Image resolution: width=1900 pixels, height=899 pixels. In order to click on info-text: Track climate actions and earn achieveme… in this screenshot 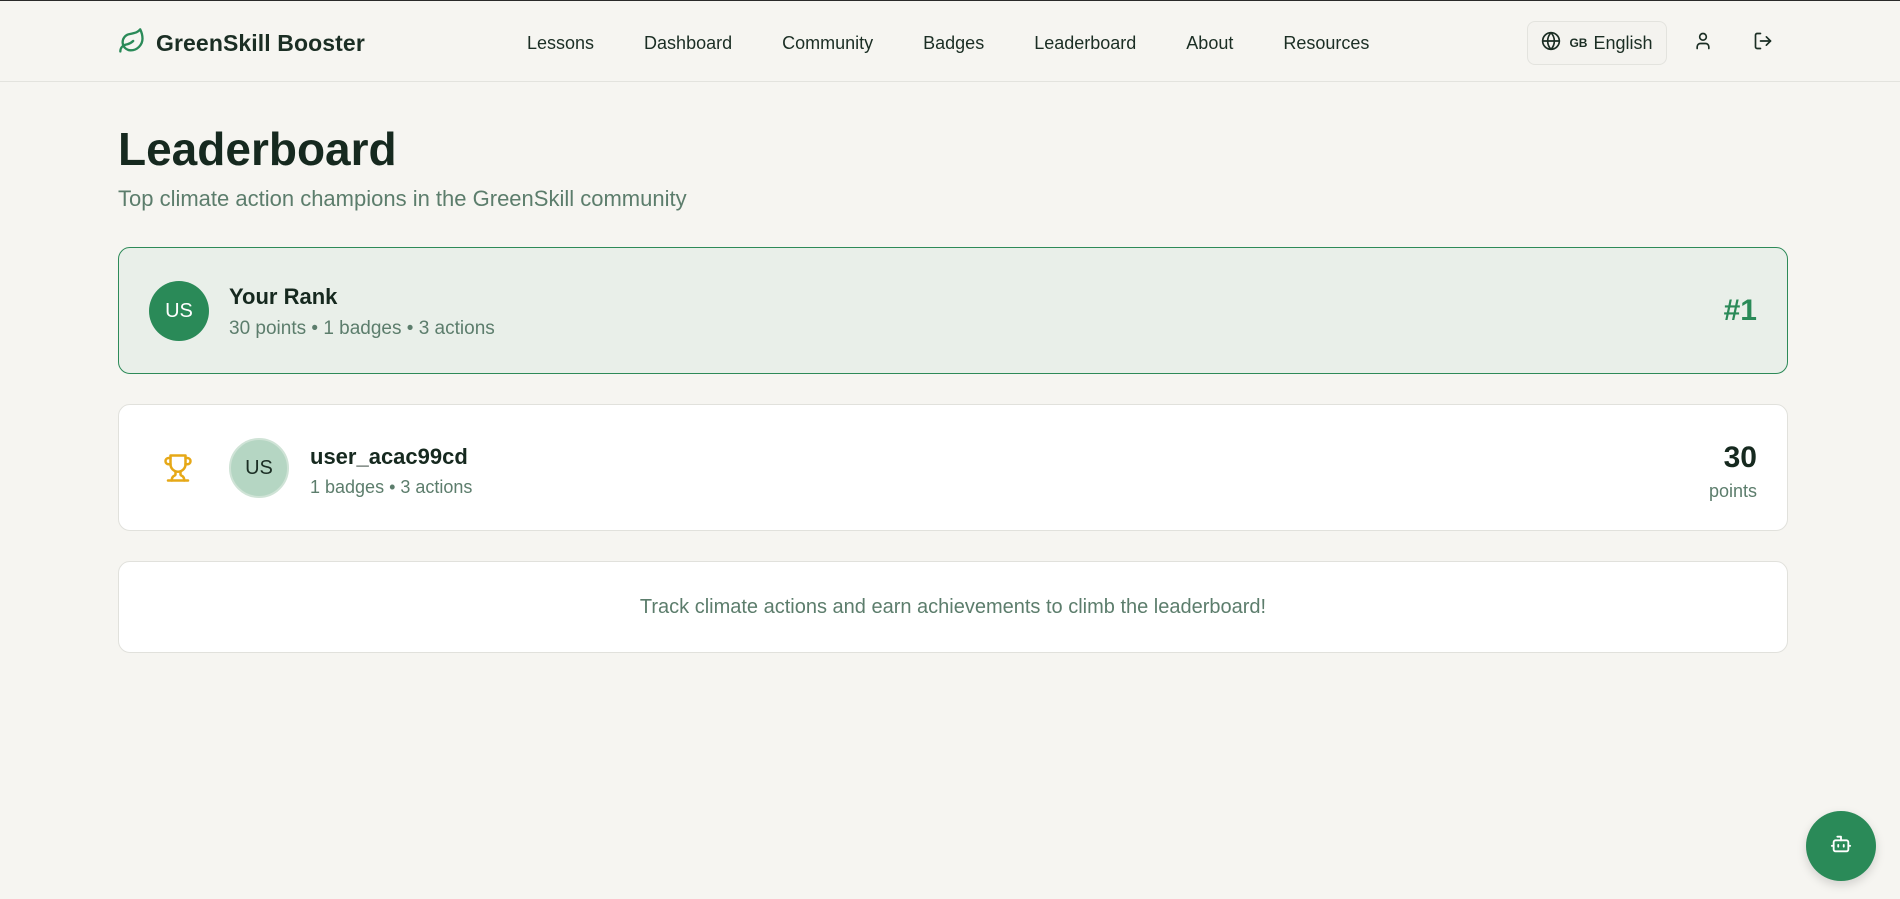, I will do `click(953, 606)`.